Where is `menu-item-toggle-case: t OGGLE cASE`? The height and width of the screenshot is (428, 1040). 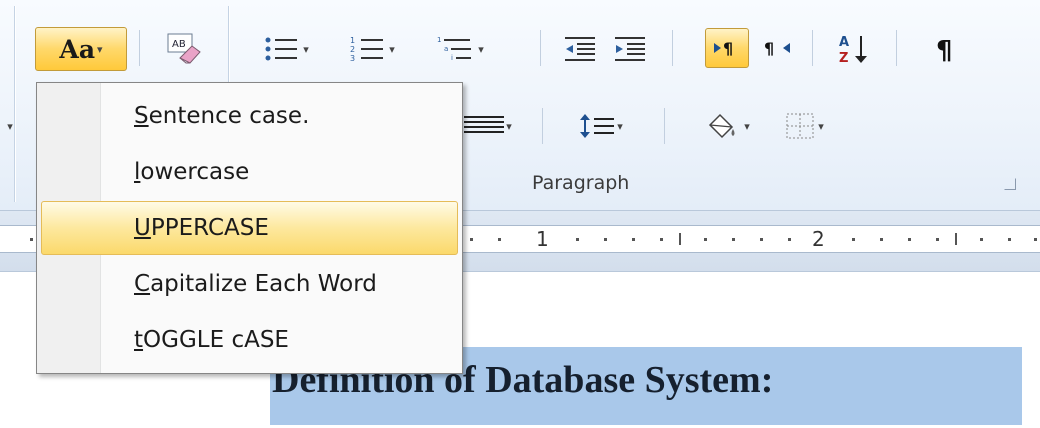
menu-item-toggle-case: t OGGLE cASE is located at coordinates (249, 340).